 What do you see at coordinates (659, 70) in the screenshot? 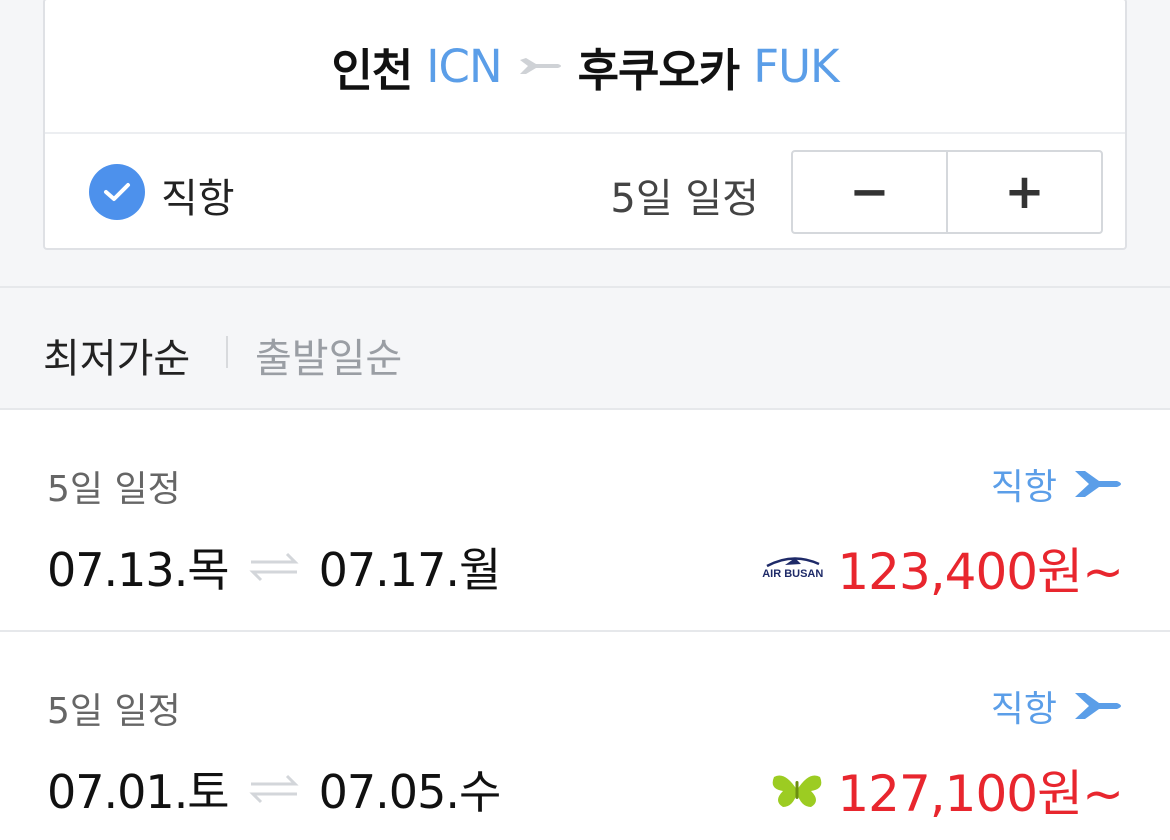
I see `dest-name: 후쿠오카` at bounding box center [659, 70].